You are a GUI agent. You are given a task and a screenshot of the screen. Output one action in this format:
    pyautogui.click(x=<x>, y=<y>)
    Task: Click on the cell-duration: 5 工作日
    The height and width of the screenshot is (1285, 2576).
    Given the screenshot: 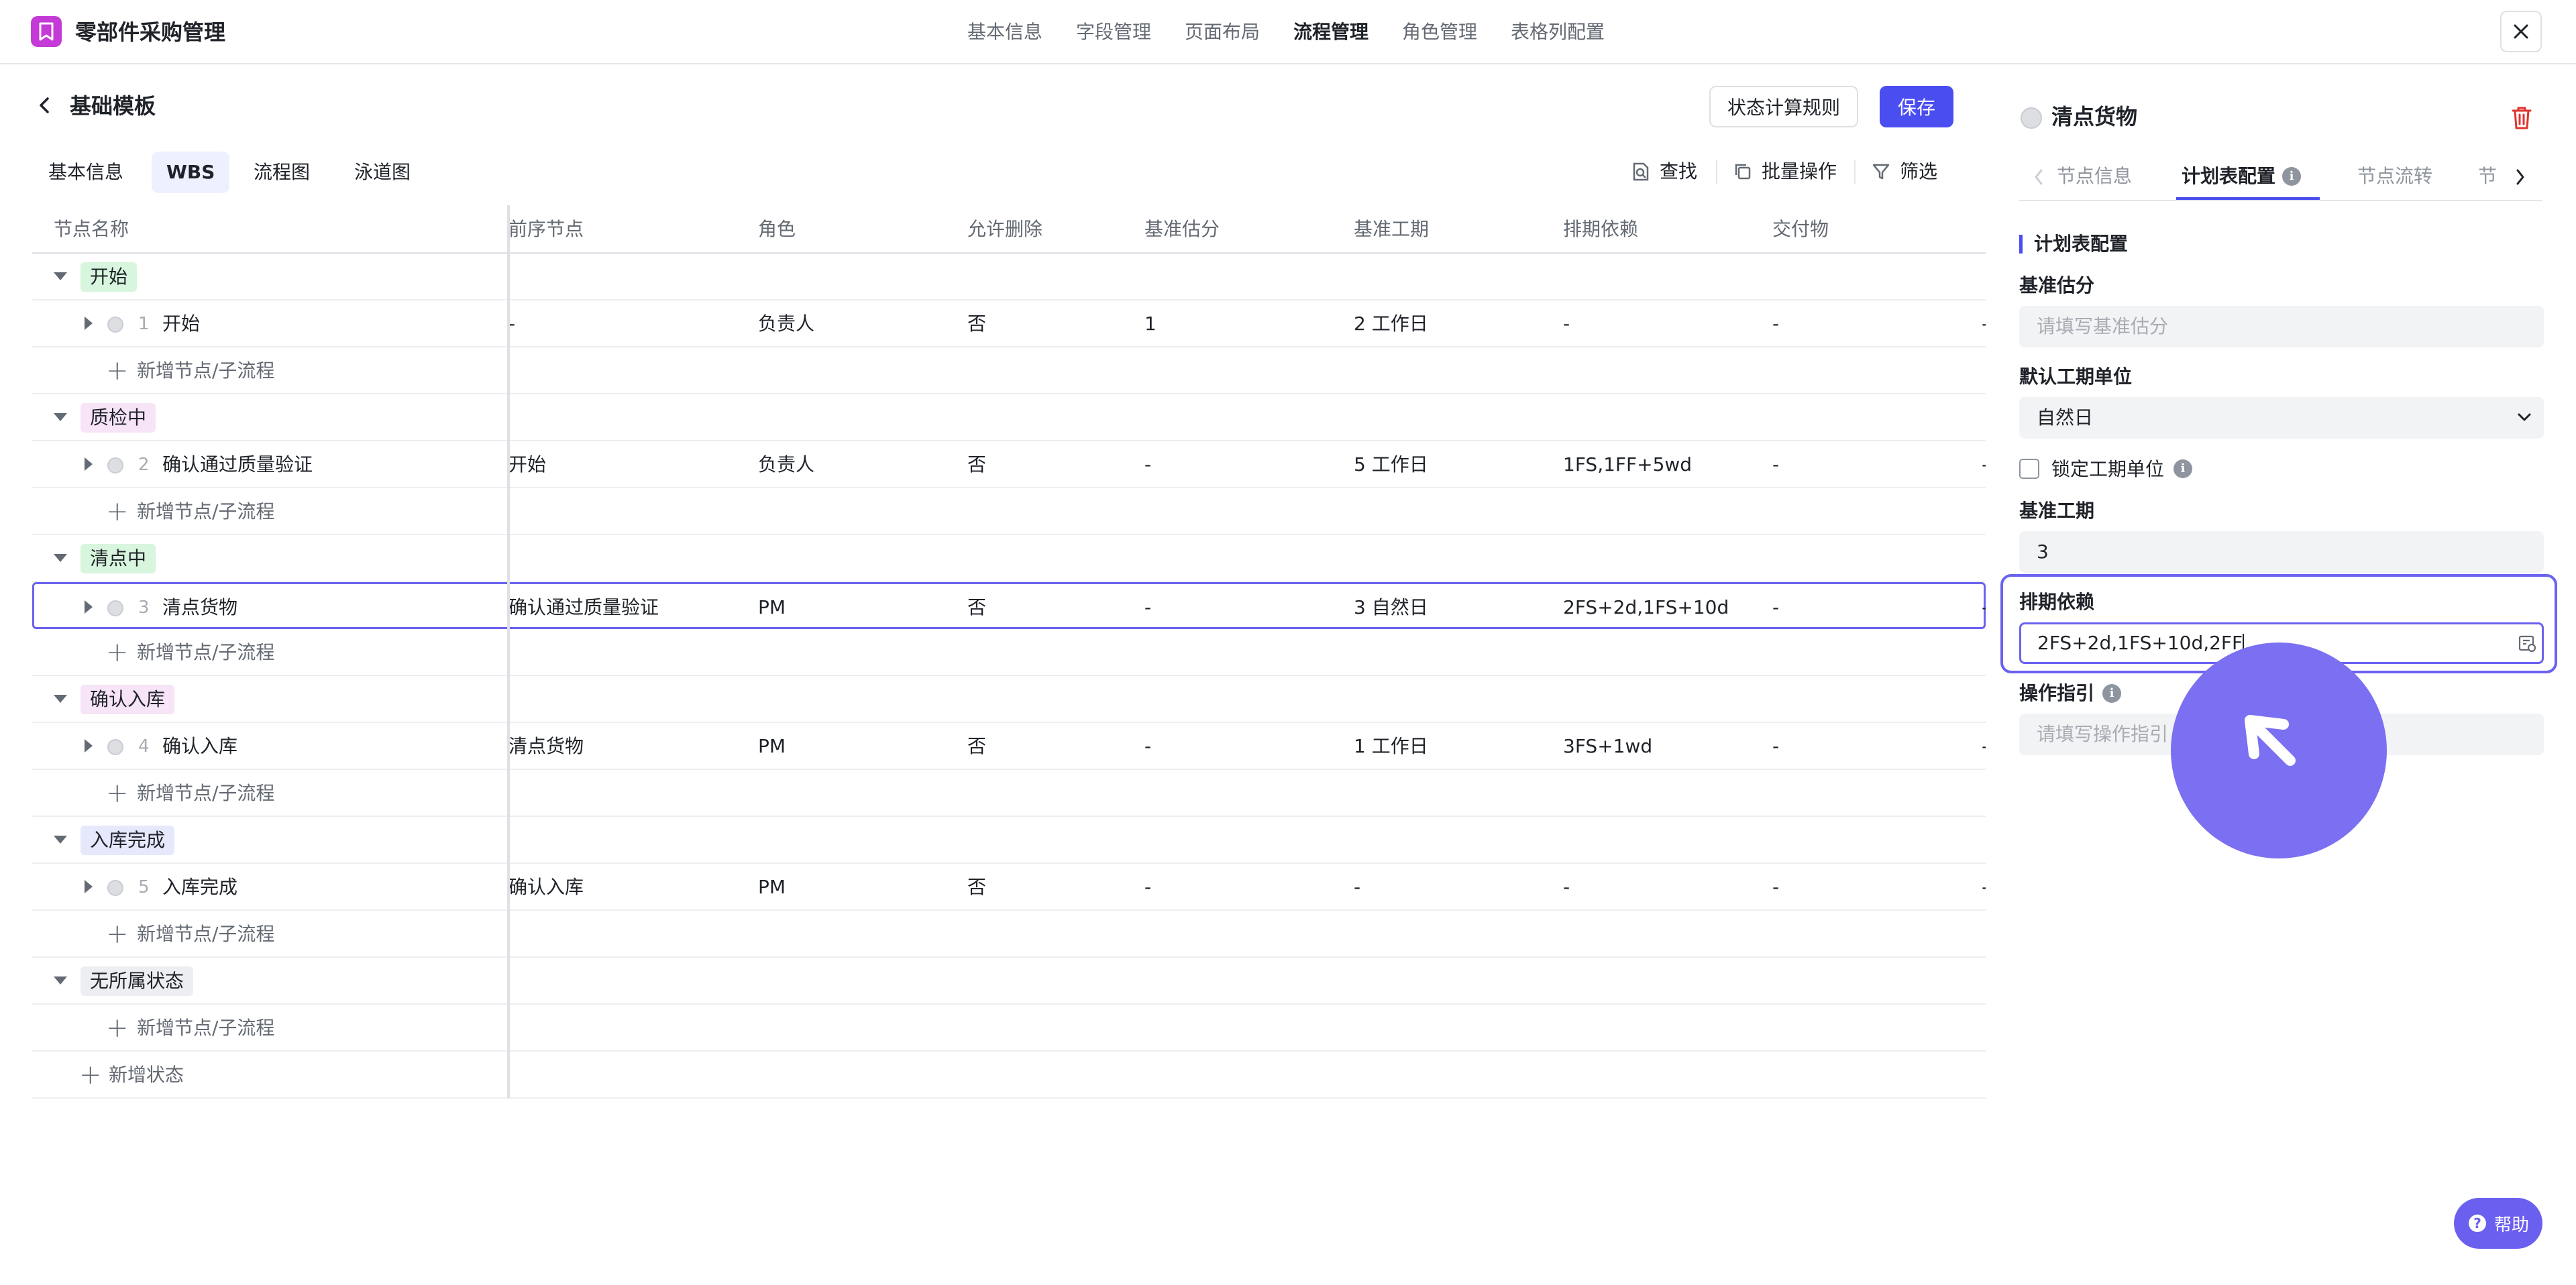 What is the action you would take?
    pyautogui.click(x=1391, y=464)
    